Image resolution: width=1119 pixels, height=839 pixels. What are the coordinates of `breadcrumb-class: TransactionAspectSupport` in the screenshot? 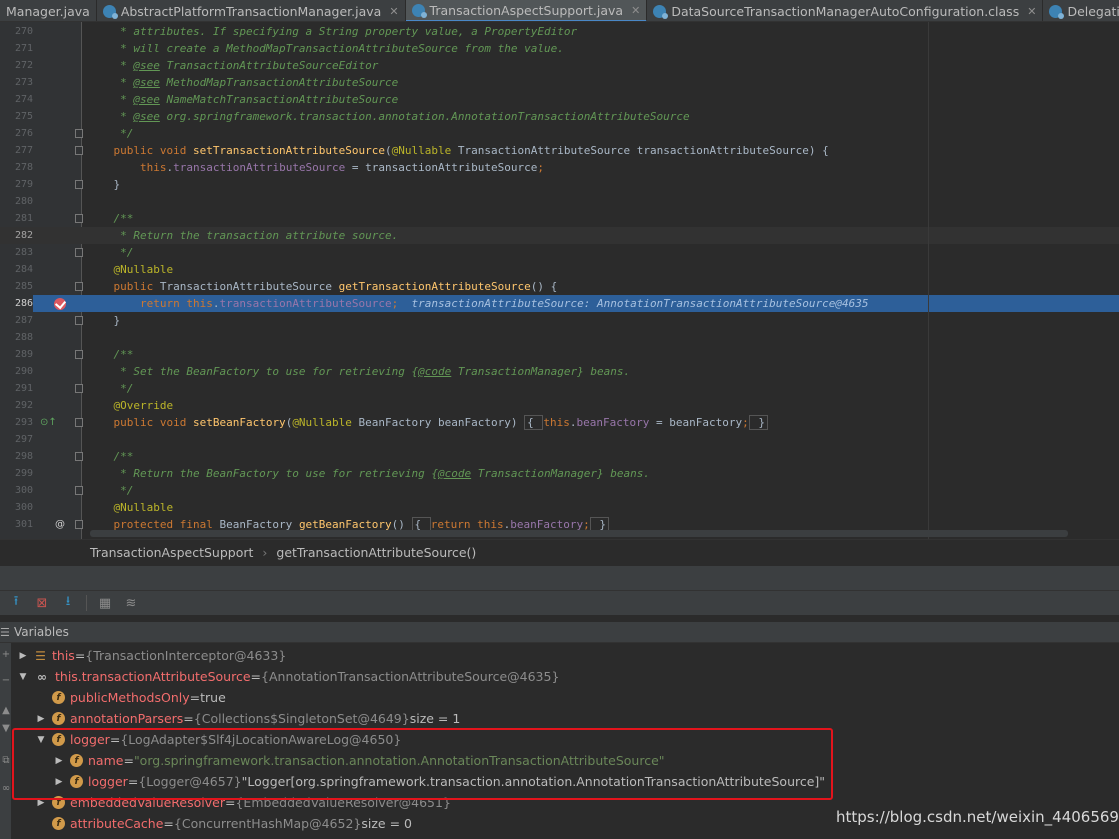 It's located at (171, 552).